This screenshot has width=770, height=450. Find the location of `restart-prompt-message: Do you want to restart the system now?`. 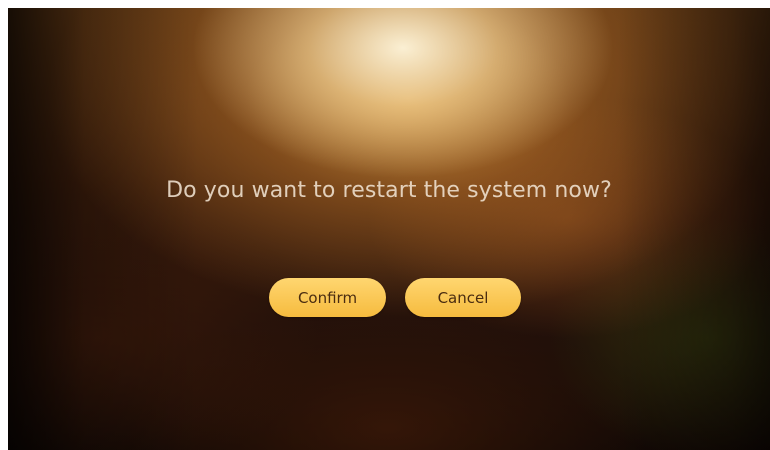

restart-prompt-message: Do you want to restart the system now? is located at coordinates (389, 190).